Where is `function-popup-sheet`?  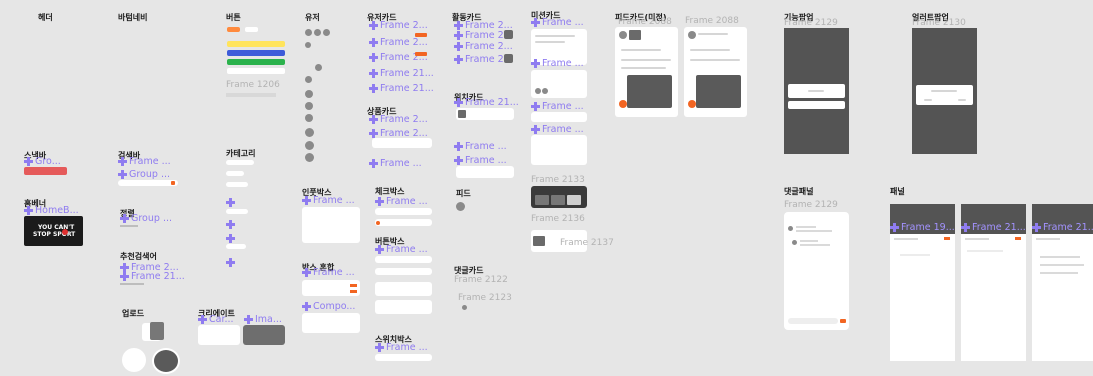 function-popup-sheet is located at coordinates (816, 91).